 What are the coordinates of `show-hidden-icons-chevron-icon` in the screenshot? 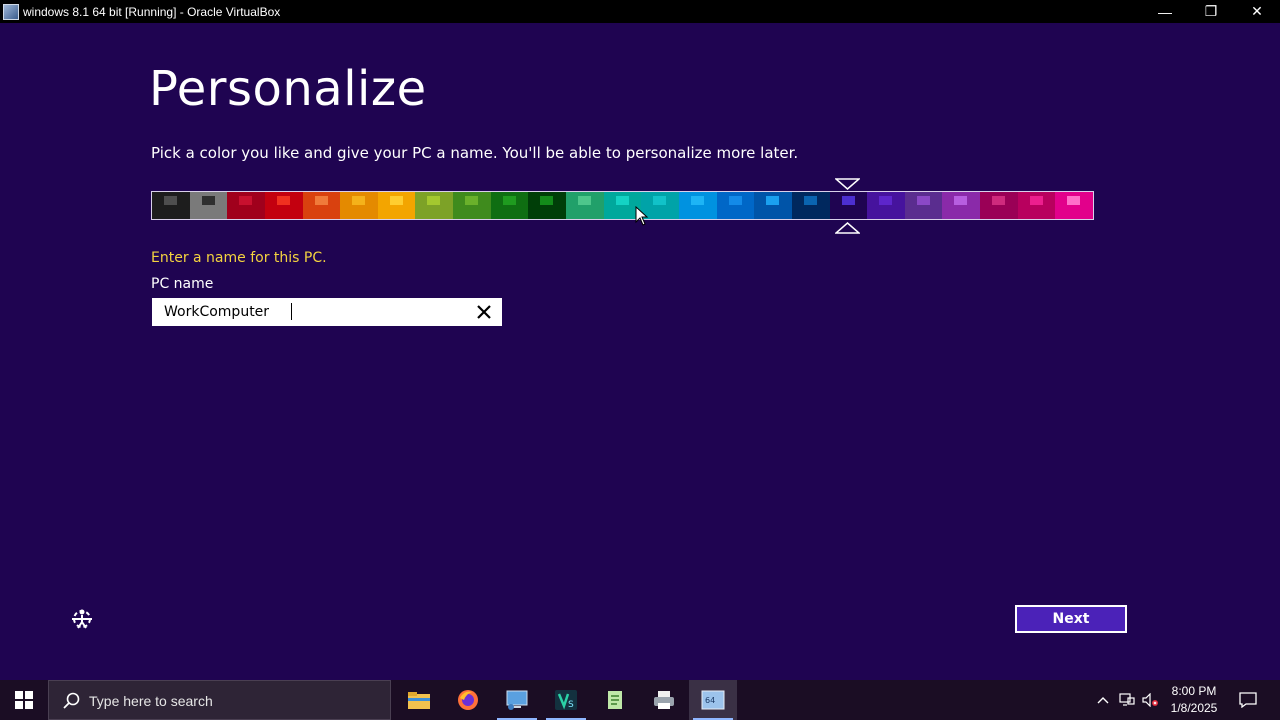 It's located at (1103, 700).